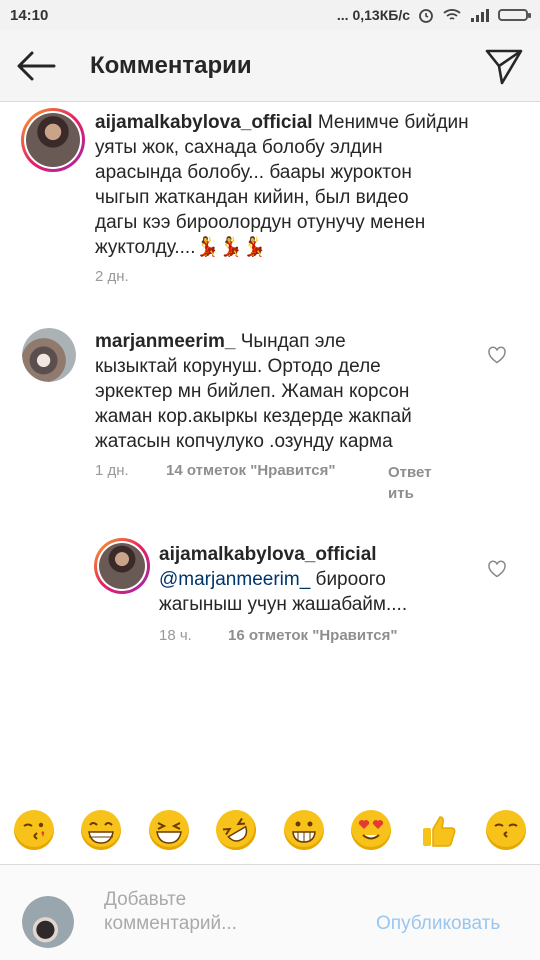 The height and width of the screenshot is (960, 540). Describe the element at coordinates (348, 579) in the screenshot. I see `comment-body-line: бироого` at that location.